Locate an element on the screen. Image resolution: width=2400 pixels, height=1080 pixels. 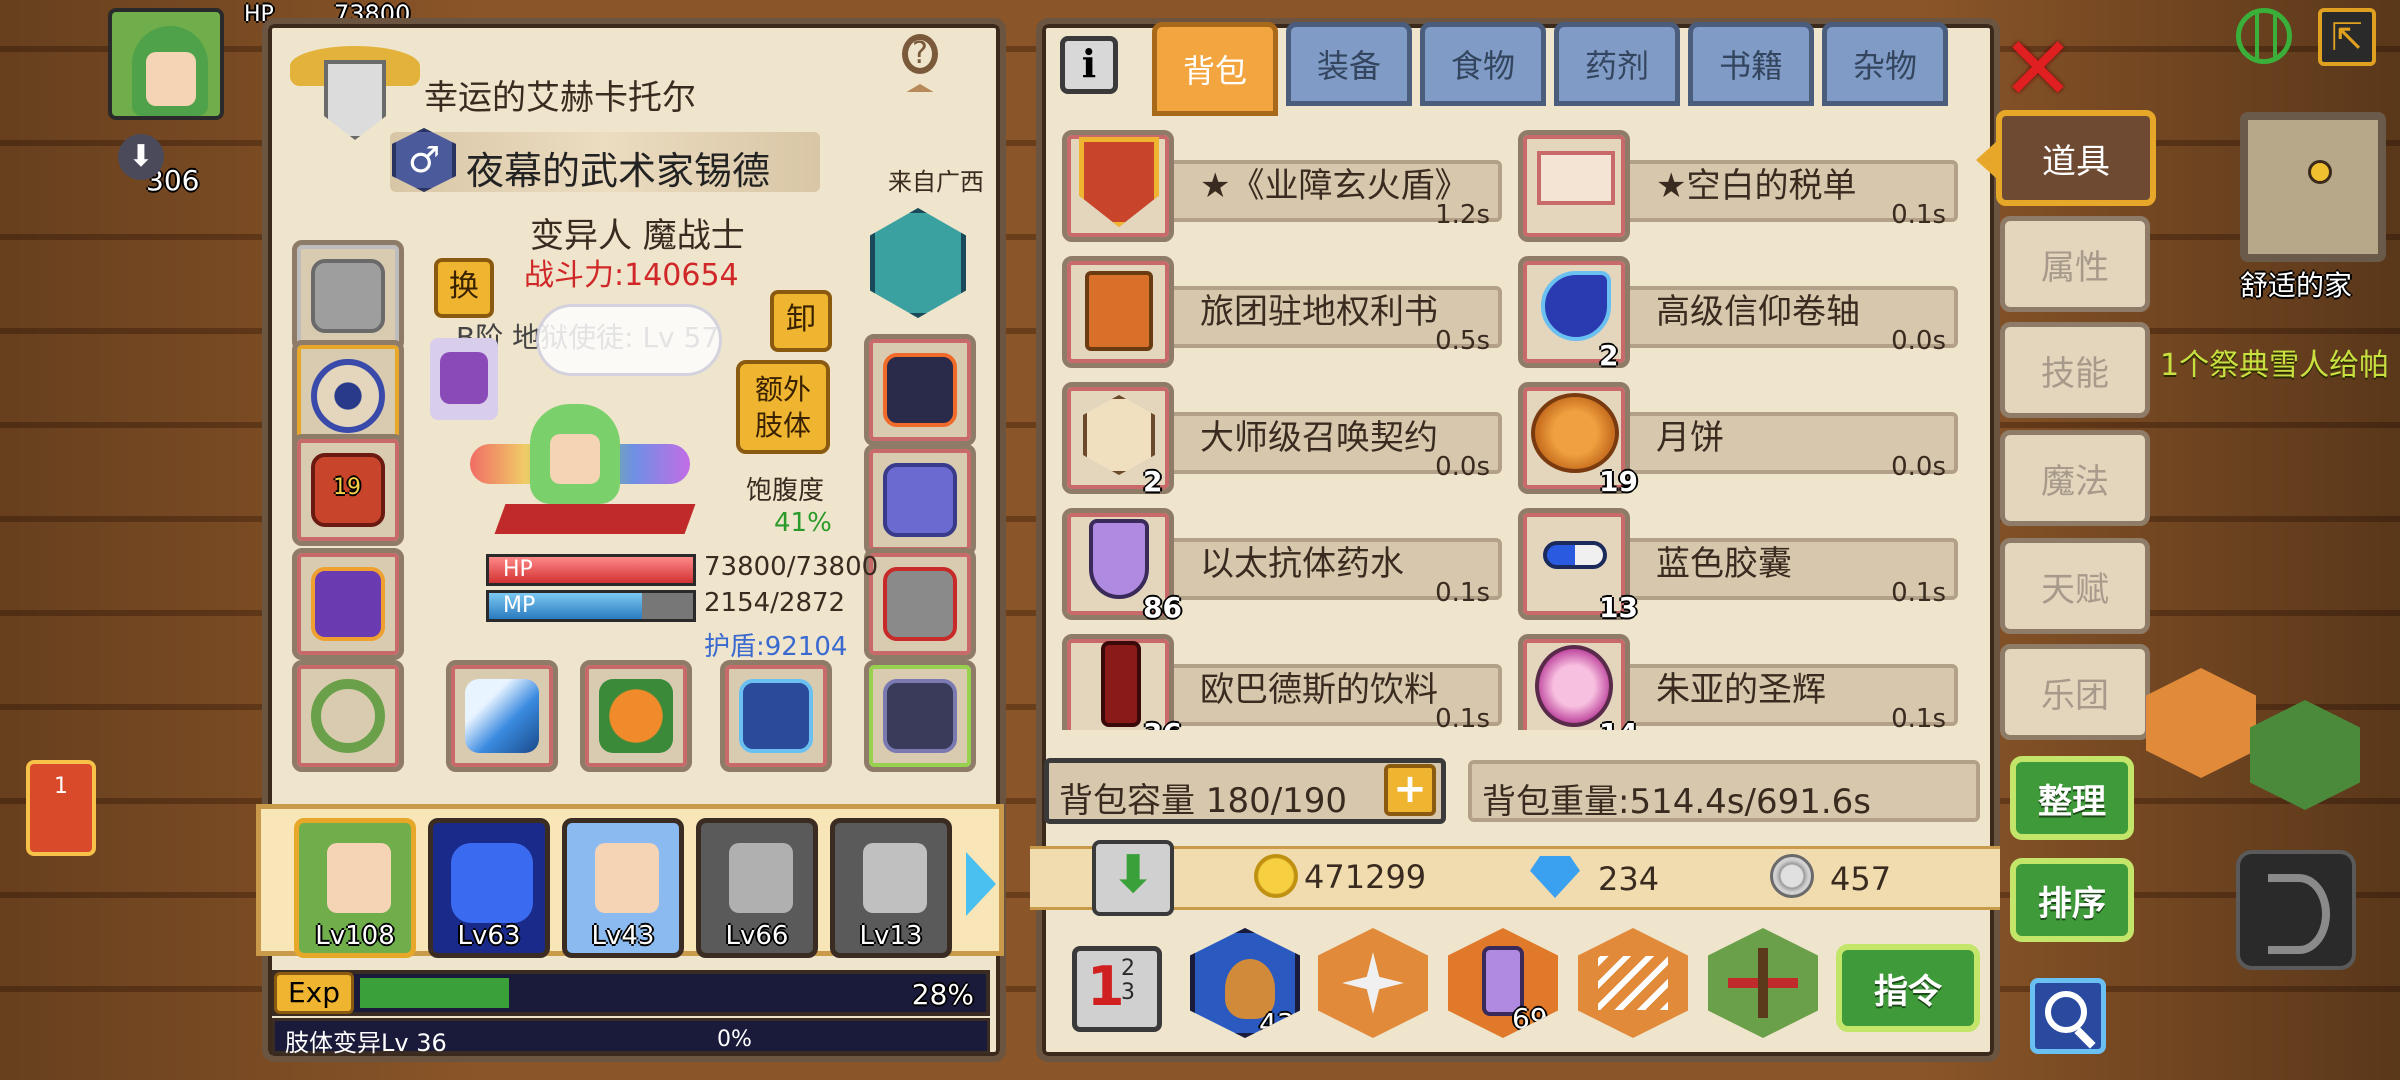
side-tab-magic: 魔法 is located at coordinates (2075, 478).